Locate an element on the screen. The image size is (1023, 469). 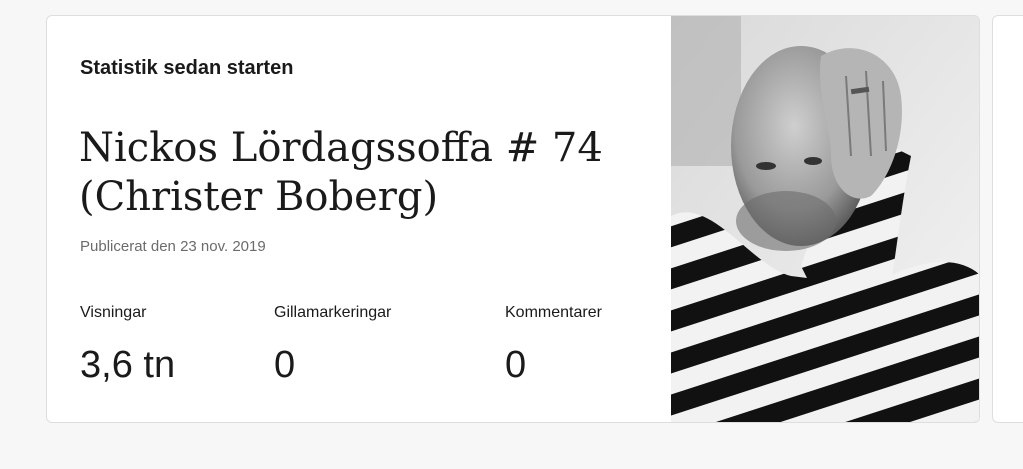
stat-comments: Kommentarer 0 is located at coordinates (553, 345).